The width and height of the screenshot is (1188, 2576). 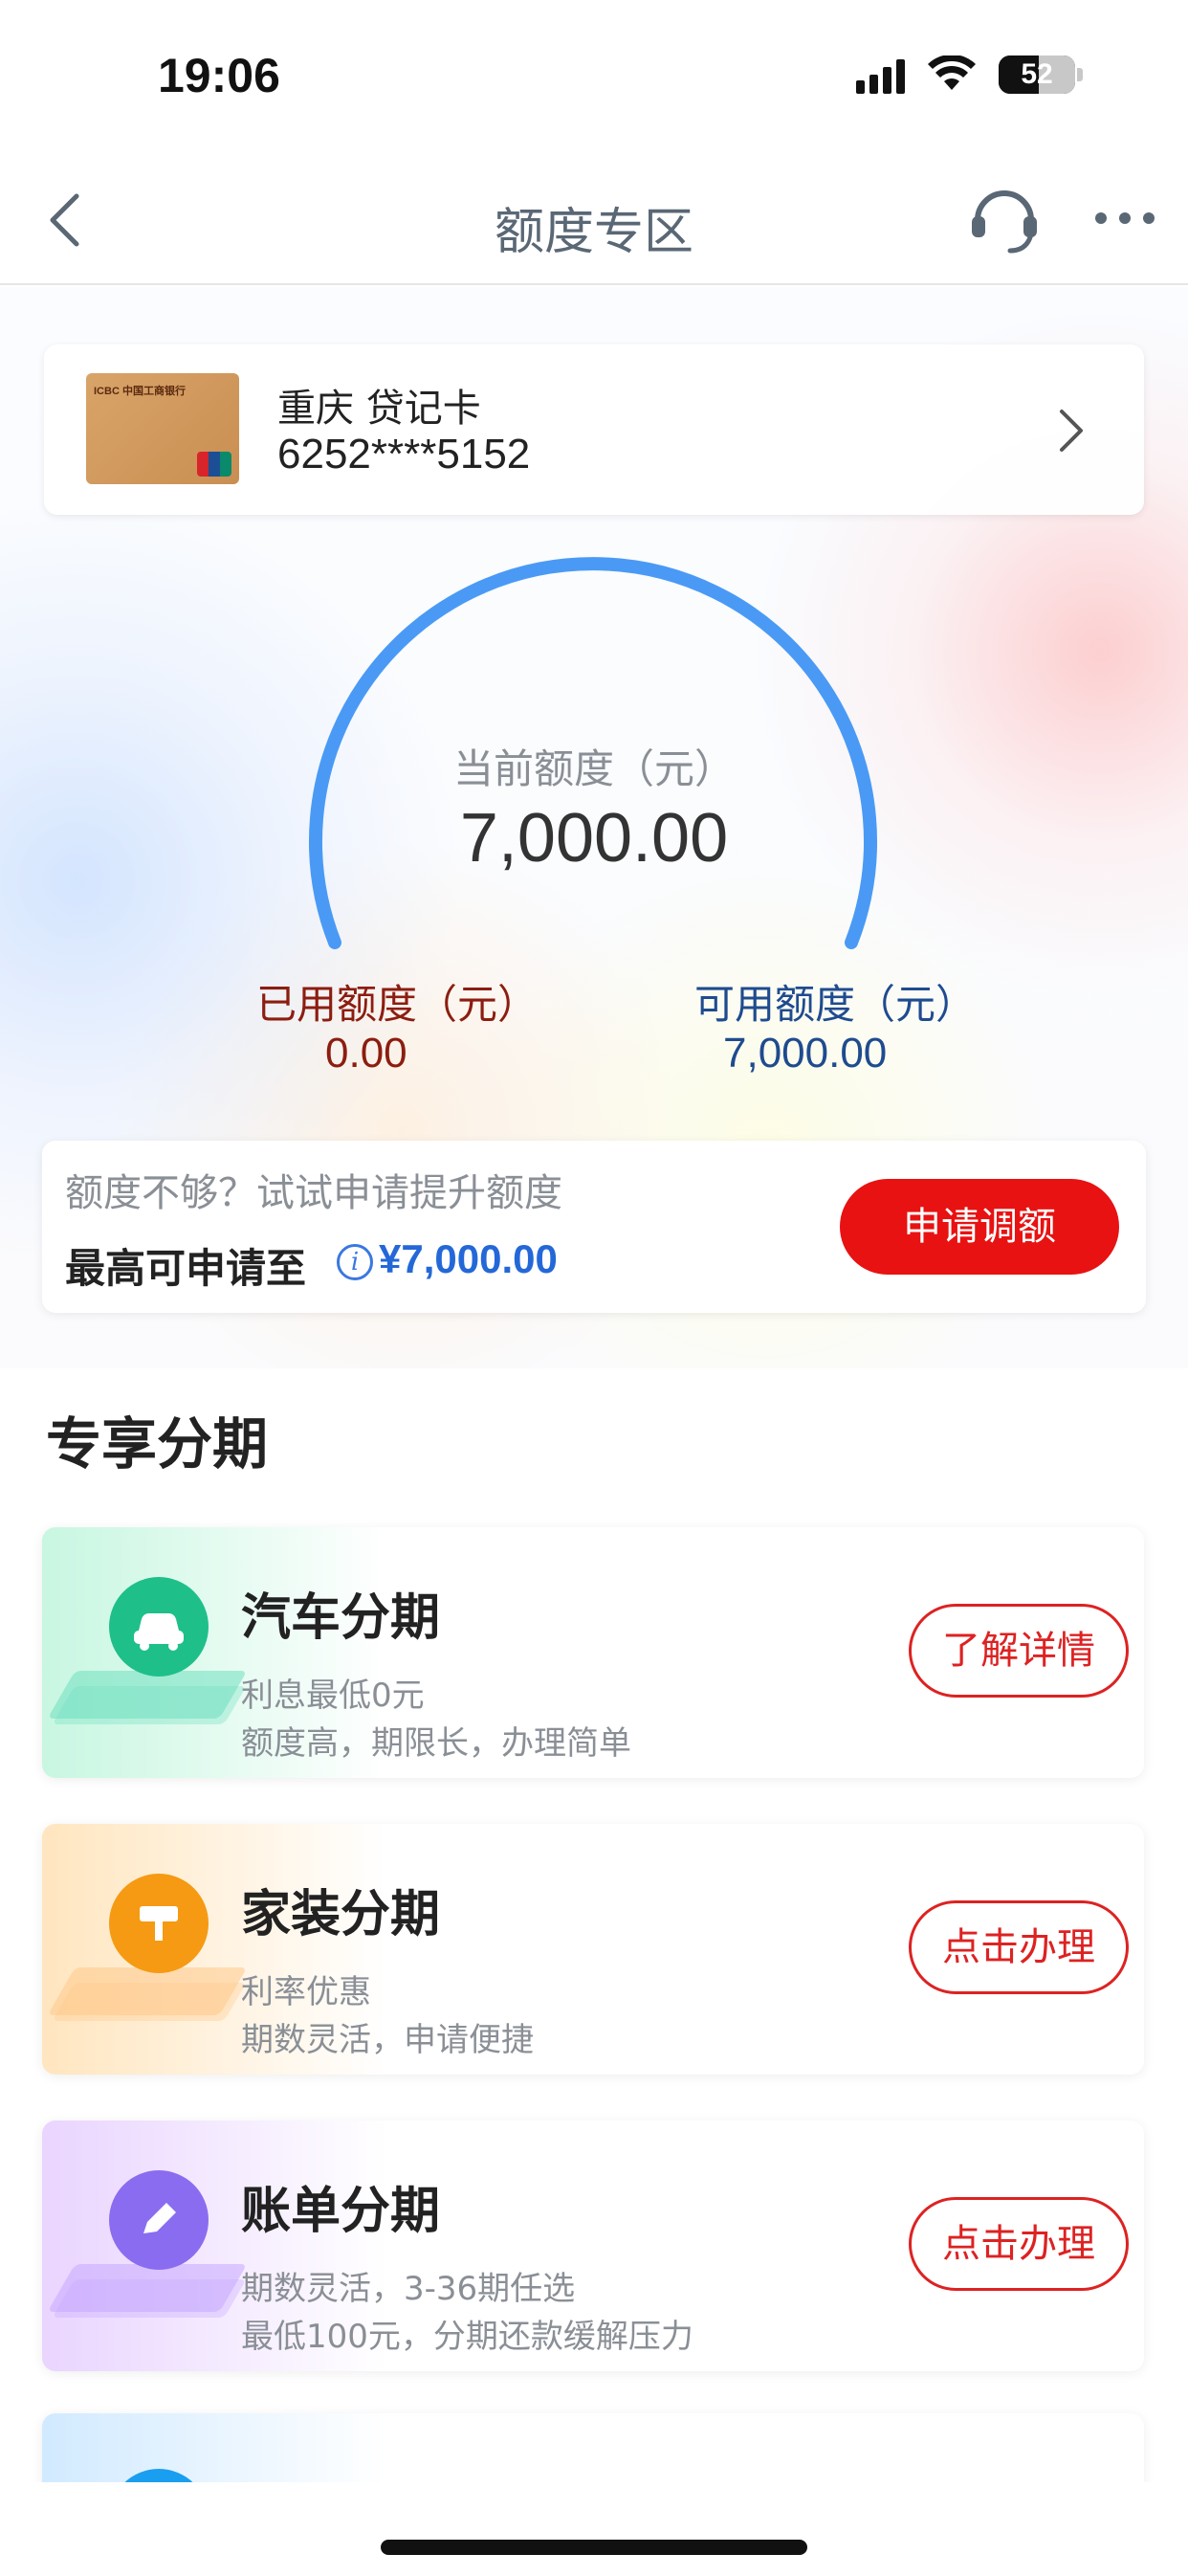 I want to click on increase-limit-panel: 额度不够？试试申请提升额度 最高可申请至 i ¥7,000.00 申请调额, so click(x=594, y=1227).